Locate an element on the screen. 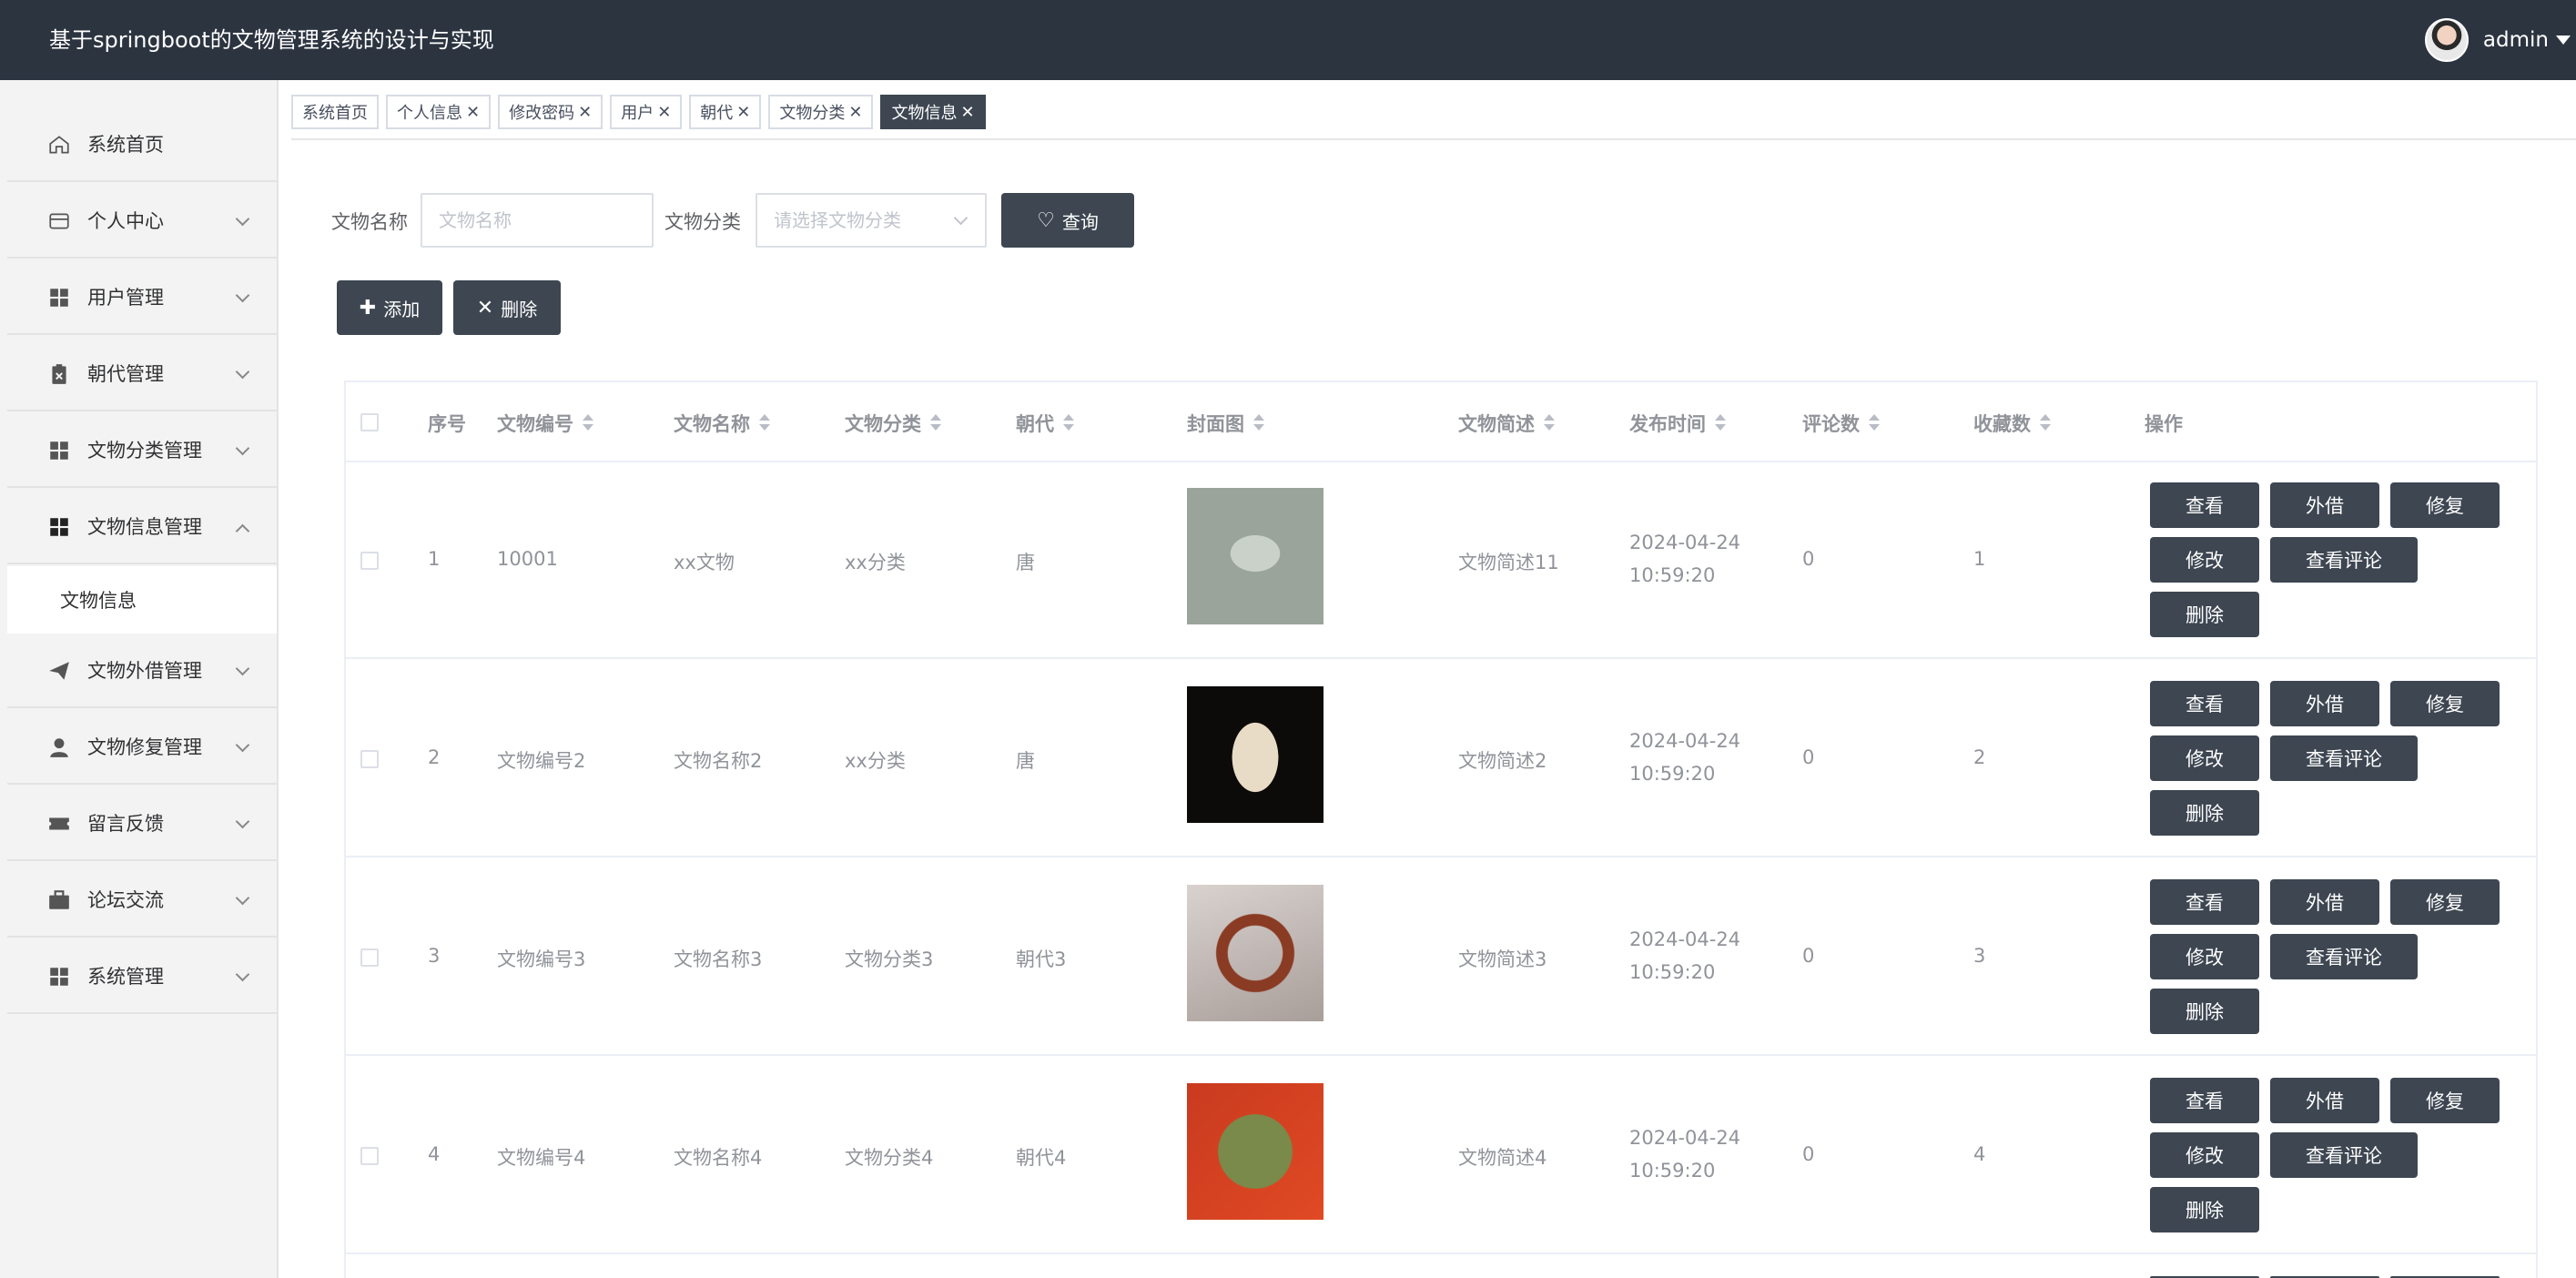 The image size is (2576, 1278). relic-category-select: 请选择文物分类 is located at coordinates (871, 221).